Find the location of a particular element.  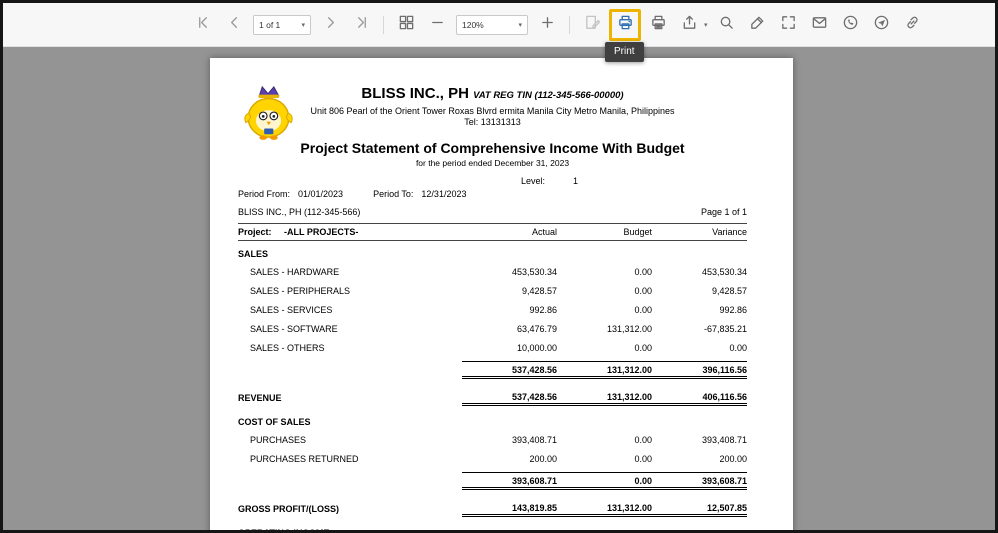

design-button is located at coordinates (592, 25).